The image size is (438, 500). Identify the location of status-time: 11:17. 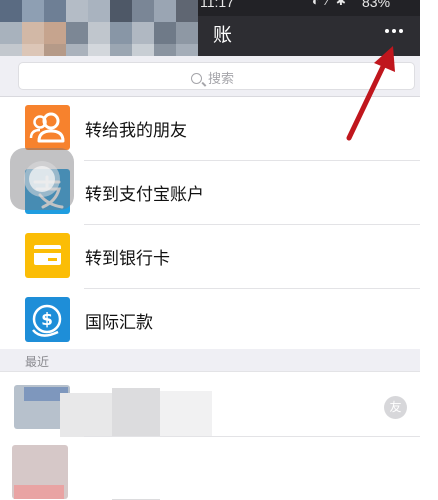
(217, 5).